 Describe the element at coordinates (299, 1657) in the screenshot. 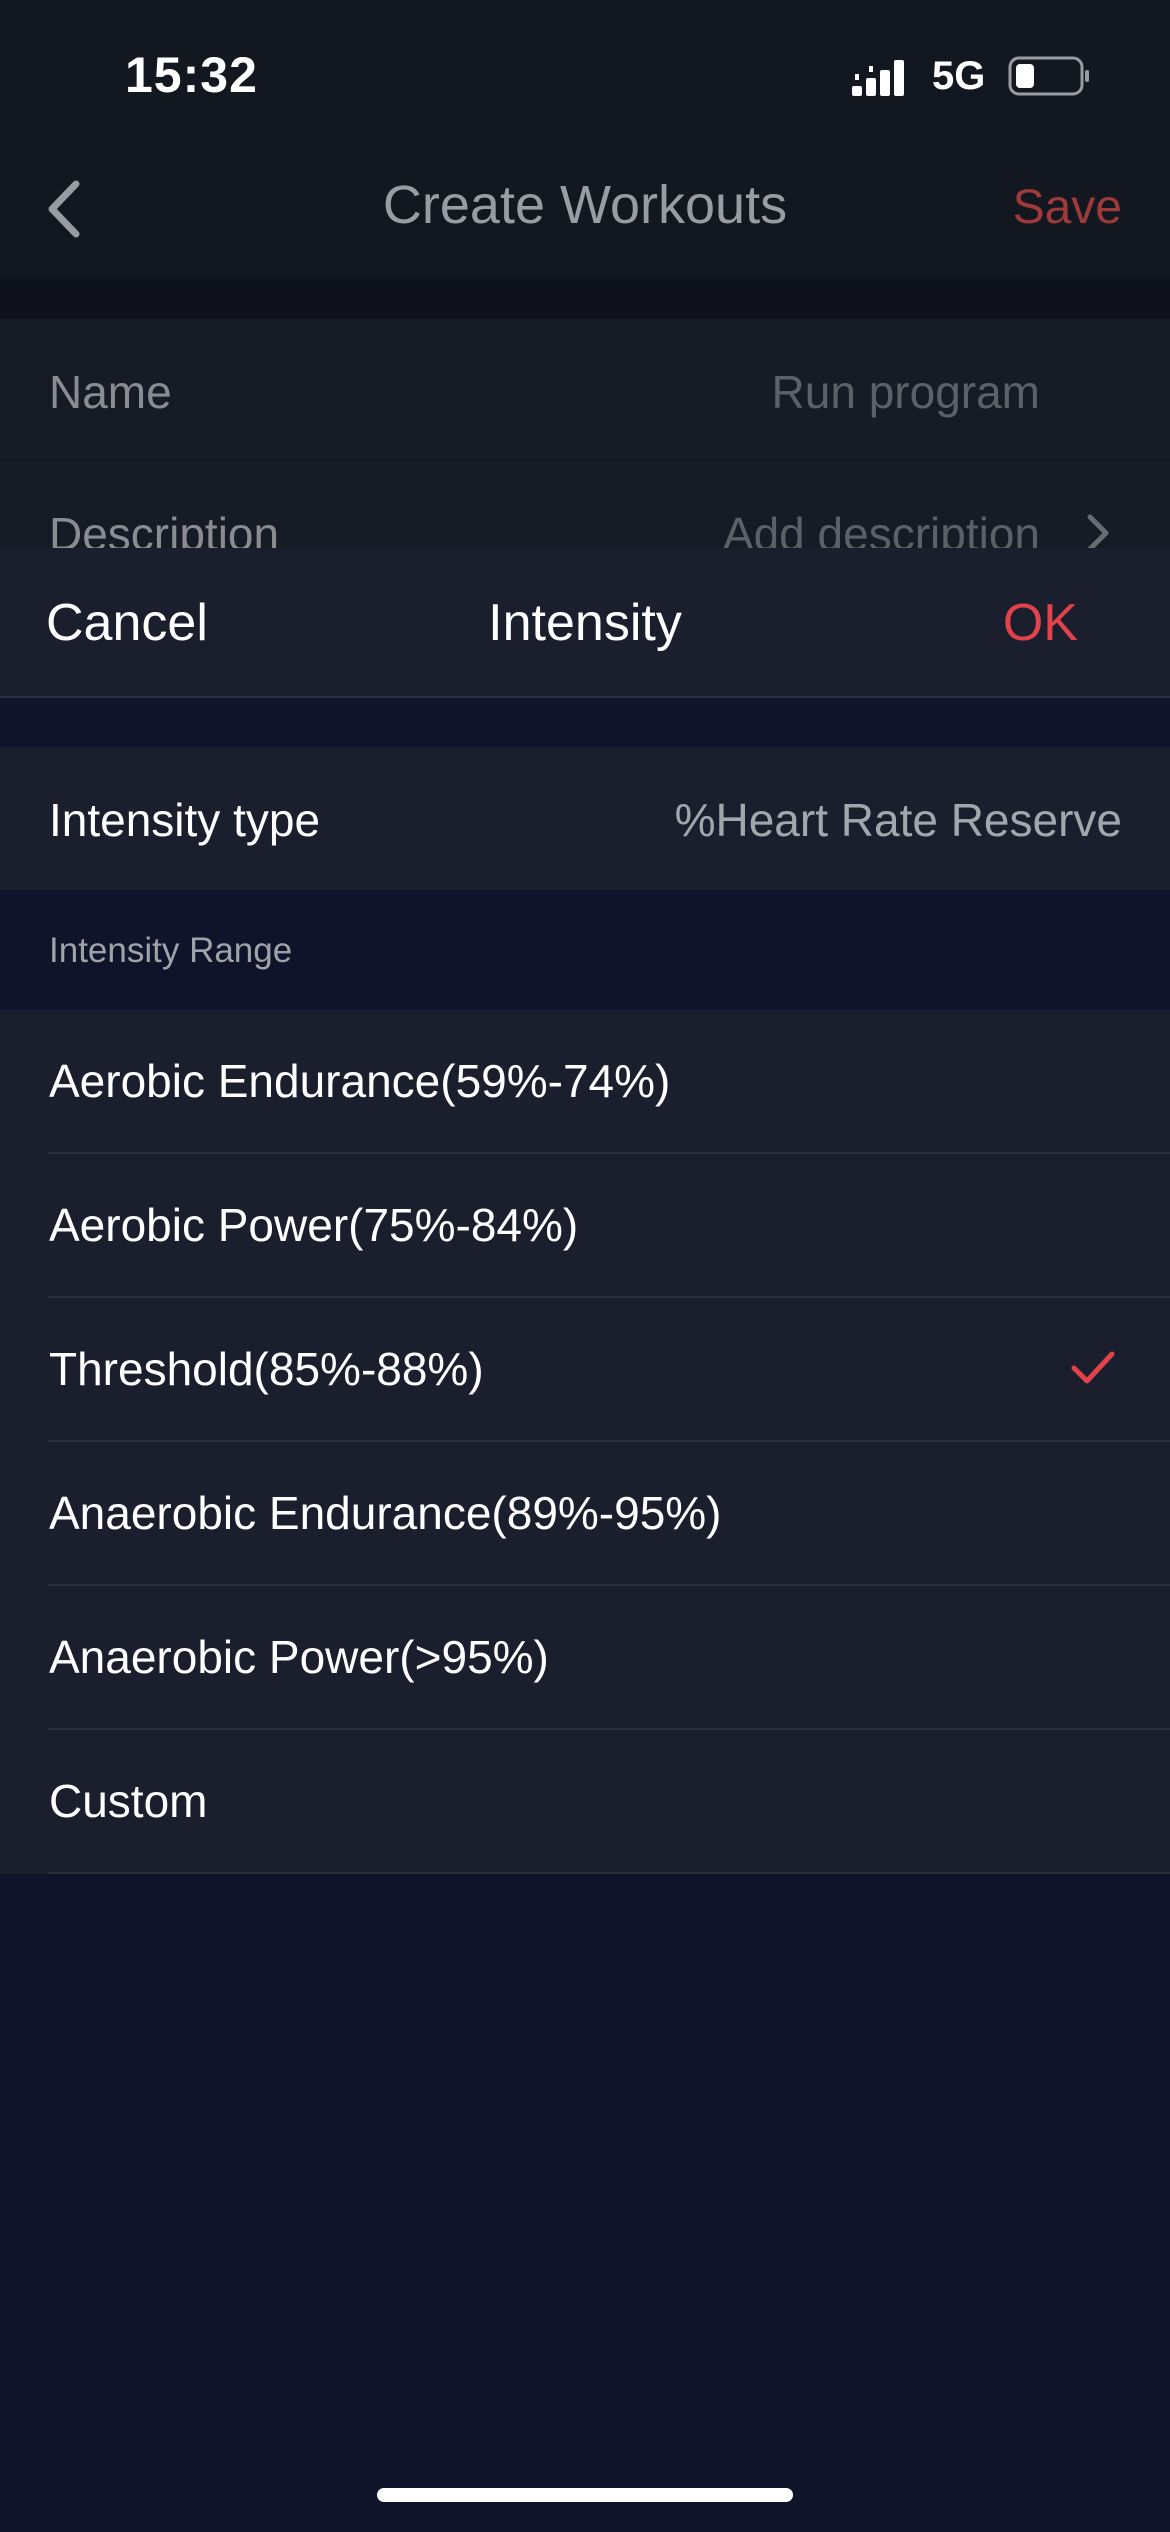

I see `option-label: Anaerobic Power(>95%)` at that location.